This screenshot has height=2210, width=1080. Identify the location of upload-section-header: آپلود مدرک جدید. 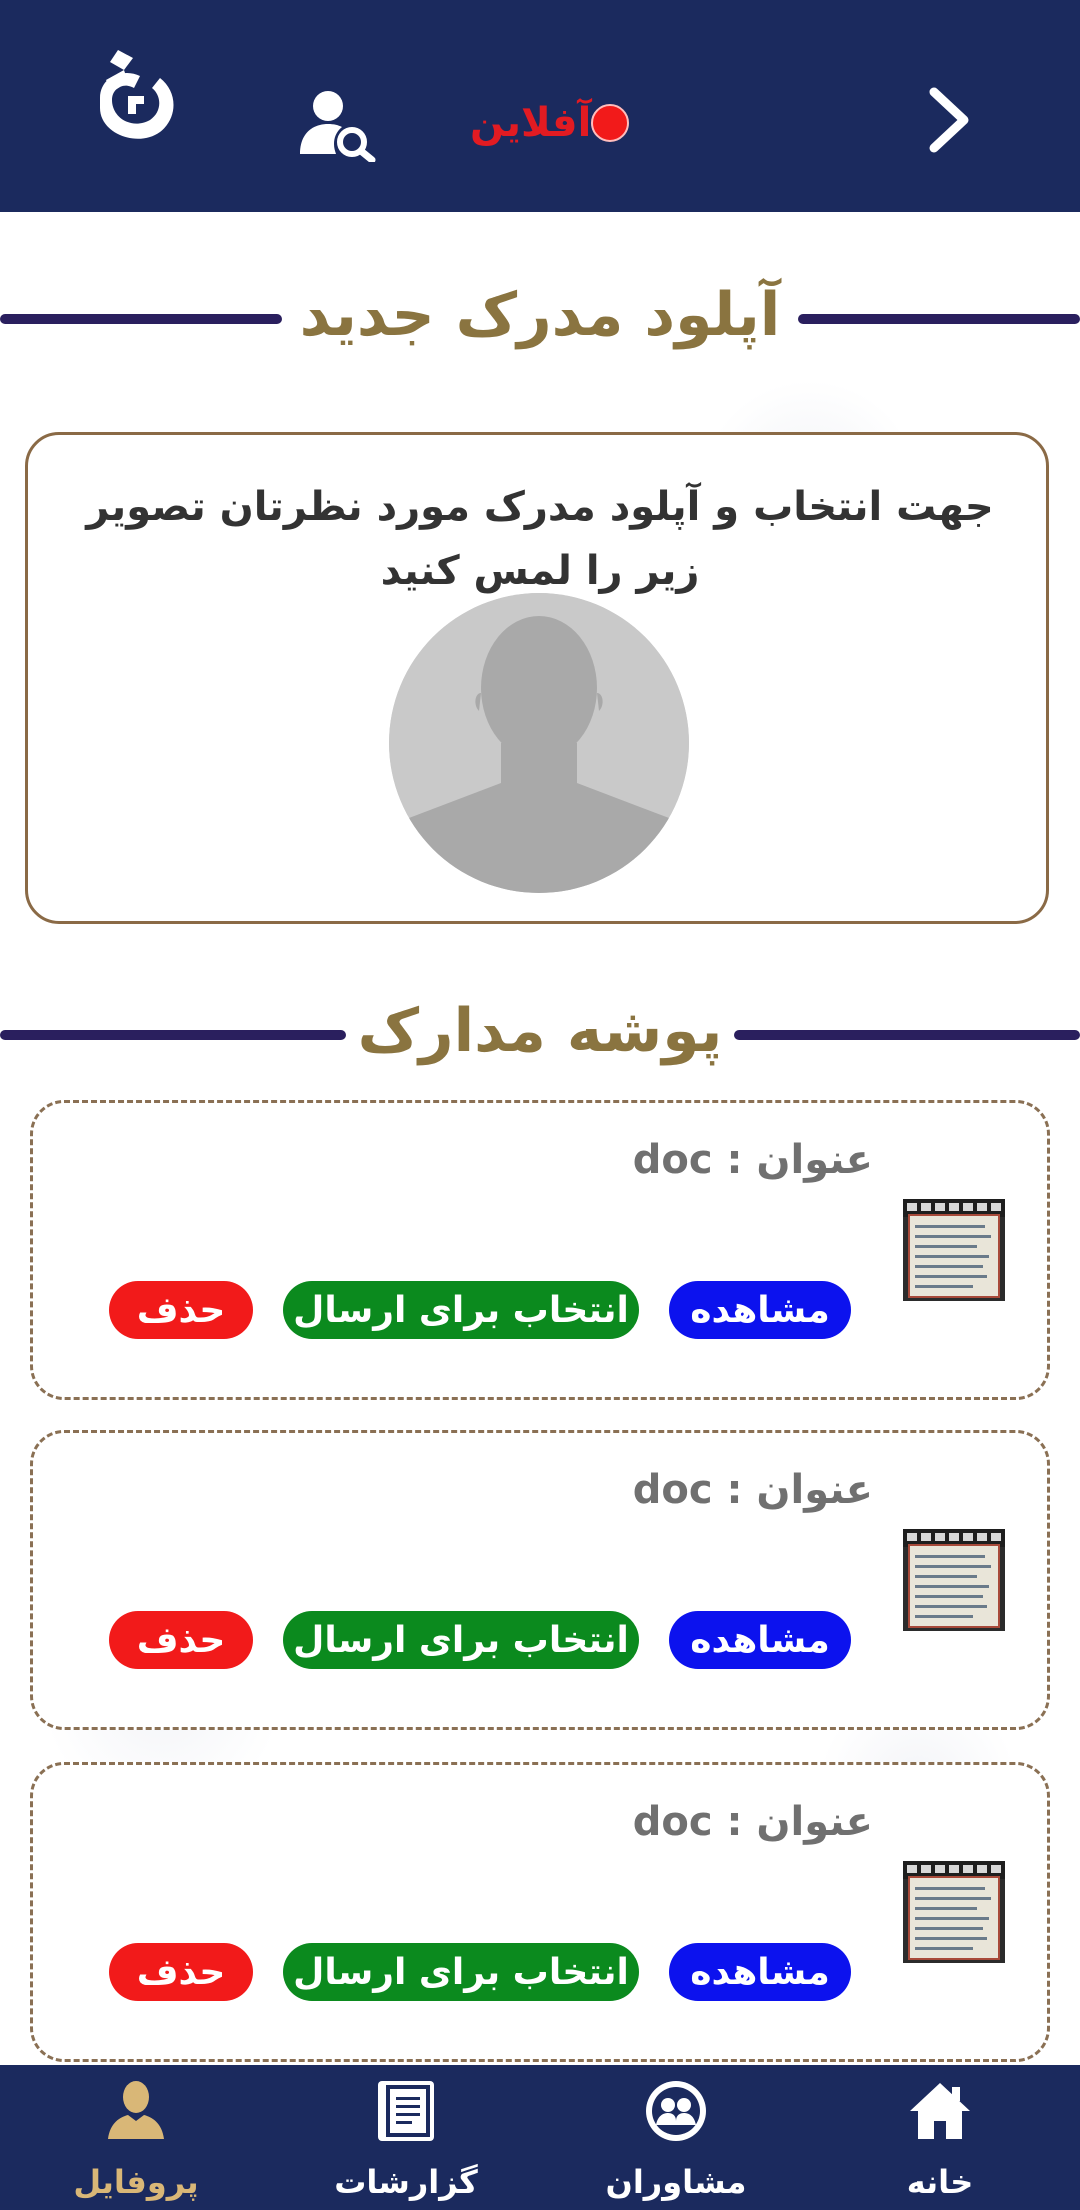
(540, 320).